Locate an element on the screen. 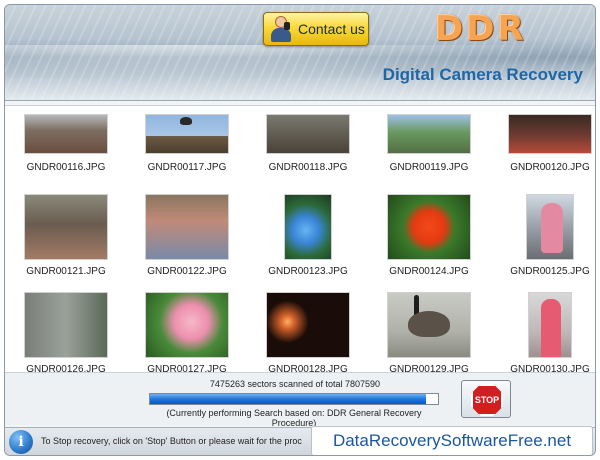 Image resolution: width=600 pixels, height=460 pixels. file-name: GNDR00117.JPG is located at coordinates (187, 167).